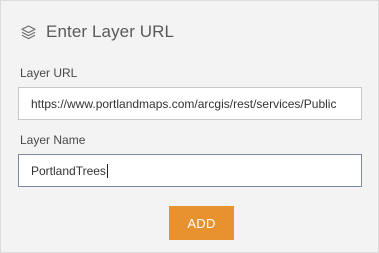 Image resolution: width=379 pixels, height=253 pixels. Describe the element at coordinates (49, 73) in the screenshot. I see `layer-url-label: Layer URL` at that location.